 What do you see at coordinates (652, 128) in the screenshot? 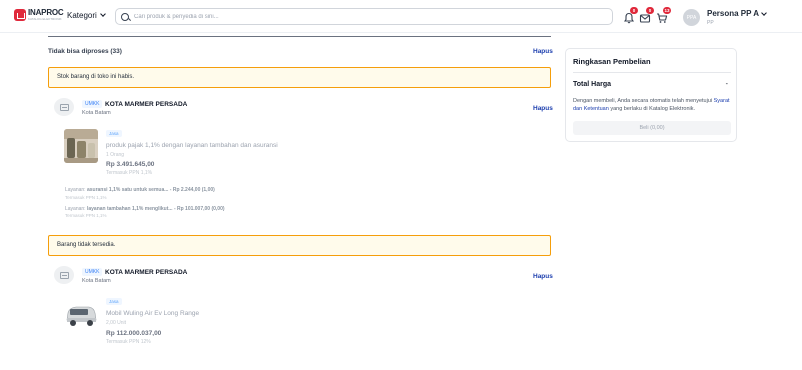
I see `buy-button: Beli (0,00)` at bounding box center [652, 128].